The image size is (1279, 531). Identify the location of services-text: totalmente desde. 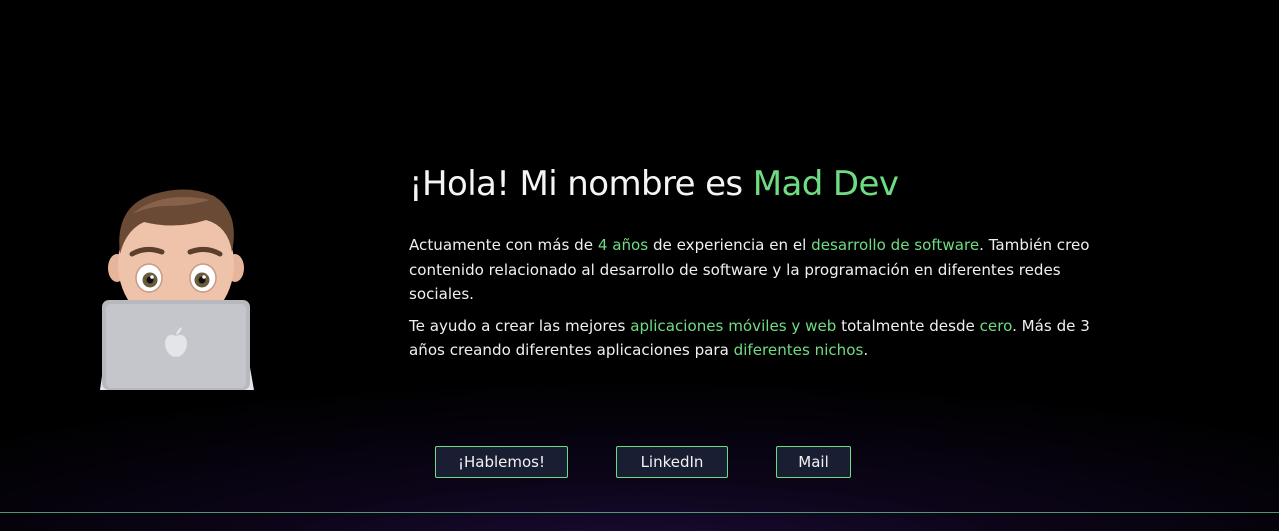
(908, 325).